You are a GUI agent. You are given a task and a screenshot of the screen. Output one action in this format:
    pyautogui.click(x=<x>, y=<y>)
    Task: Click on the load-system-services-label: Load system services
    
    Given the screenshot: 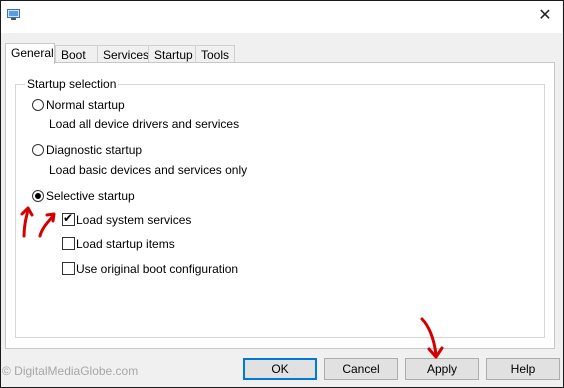 What is the action you would take?
    pyautogui.click(x=133, y=220)
    